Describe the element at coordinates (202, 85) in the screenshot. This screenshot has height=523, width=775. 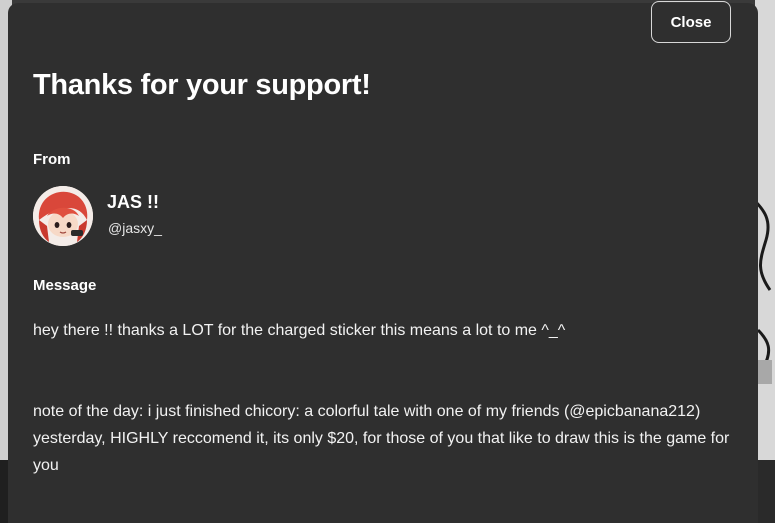
I see `modal-title: Thanks for your support!` at that location.